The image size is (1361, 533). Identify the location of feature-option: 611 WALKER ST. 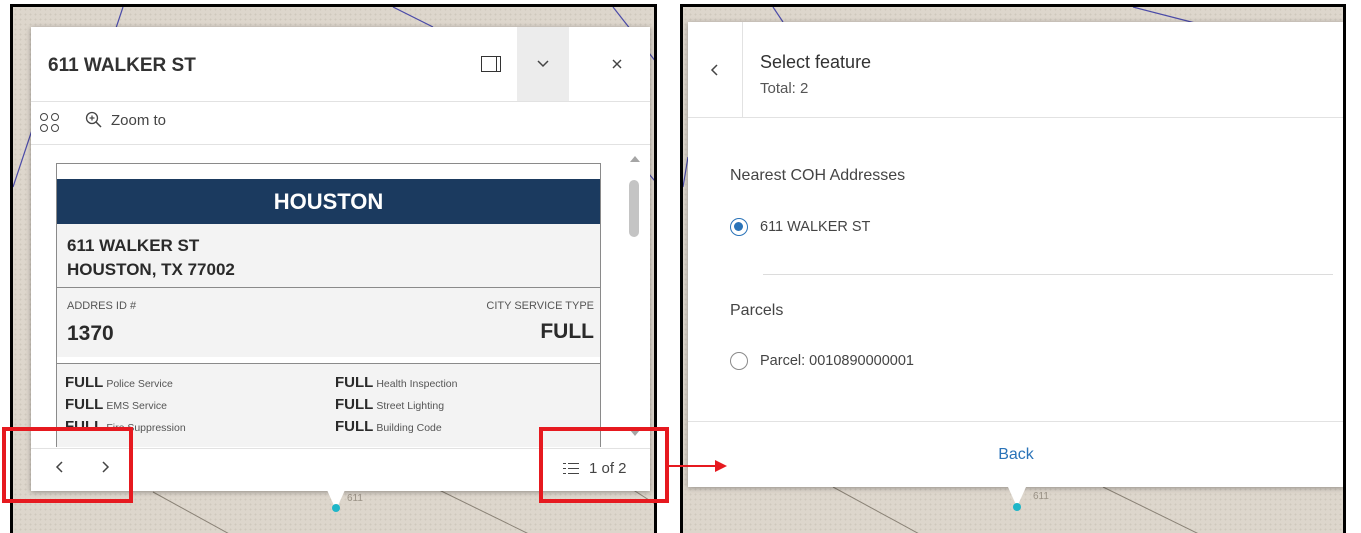
(800, 227).